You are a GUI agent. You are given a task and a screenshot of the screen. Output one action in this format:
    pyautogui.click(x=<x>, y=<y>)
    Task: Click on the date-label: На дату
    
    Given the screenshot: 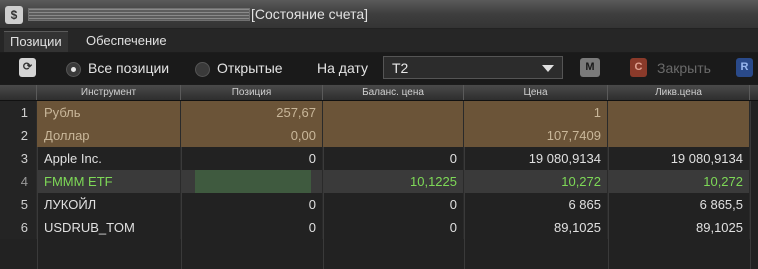 What is the action you would take?
    pyautogui.click(x=343, y=68)
    